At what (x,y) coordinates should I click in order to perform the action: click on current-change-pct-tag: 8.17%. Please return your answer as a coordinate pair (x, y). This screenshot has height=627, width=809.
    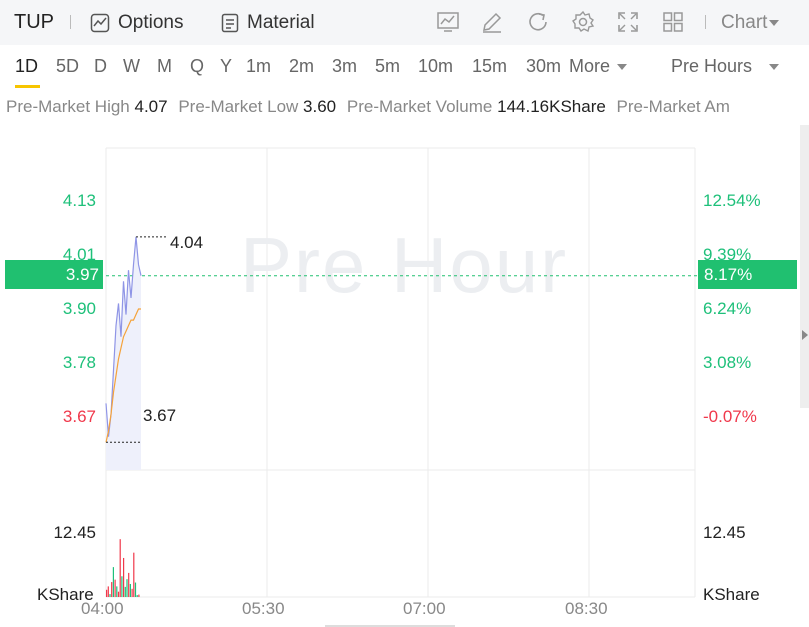
    Looking at the image, I should click on (747, 274).